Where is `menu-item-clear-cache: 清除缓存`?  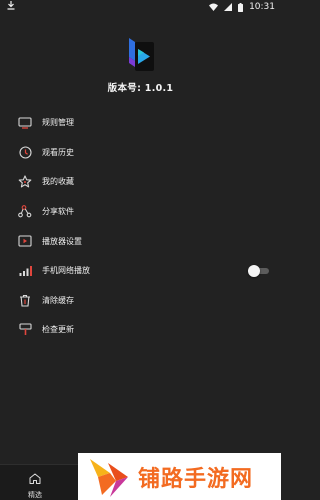
menu-item-clear-cache: 清除缓存 is located at coordinates (140, 301).